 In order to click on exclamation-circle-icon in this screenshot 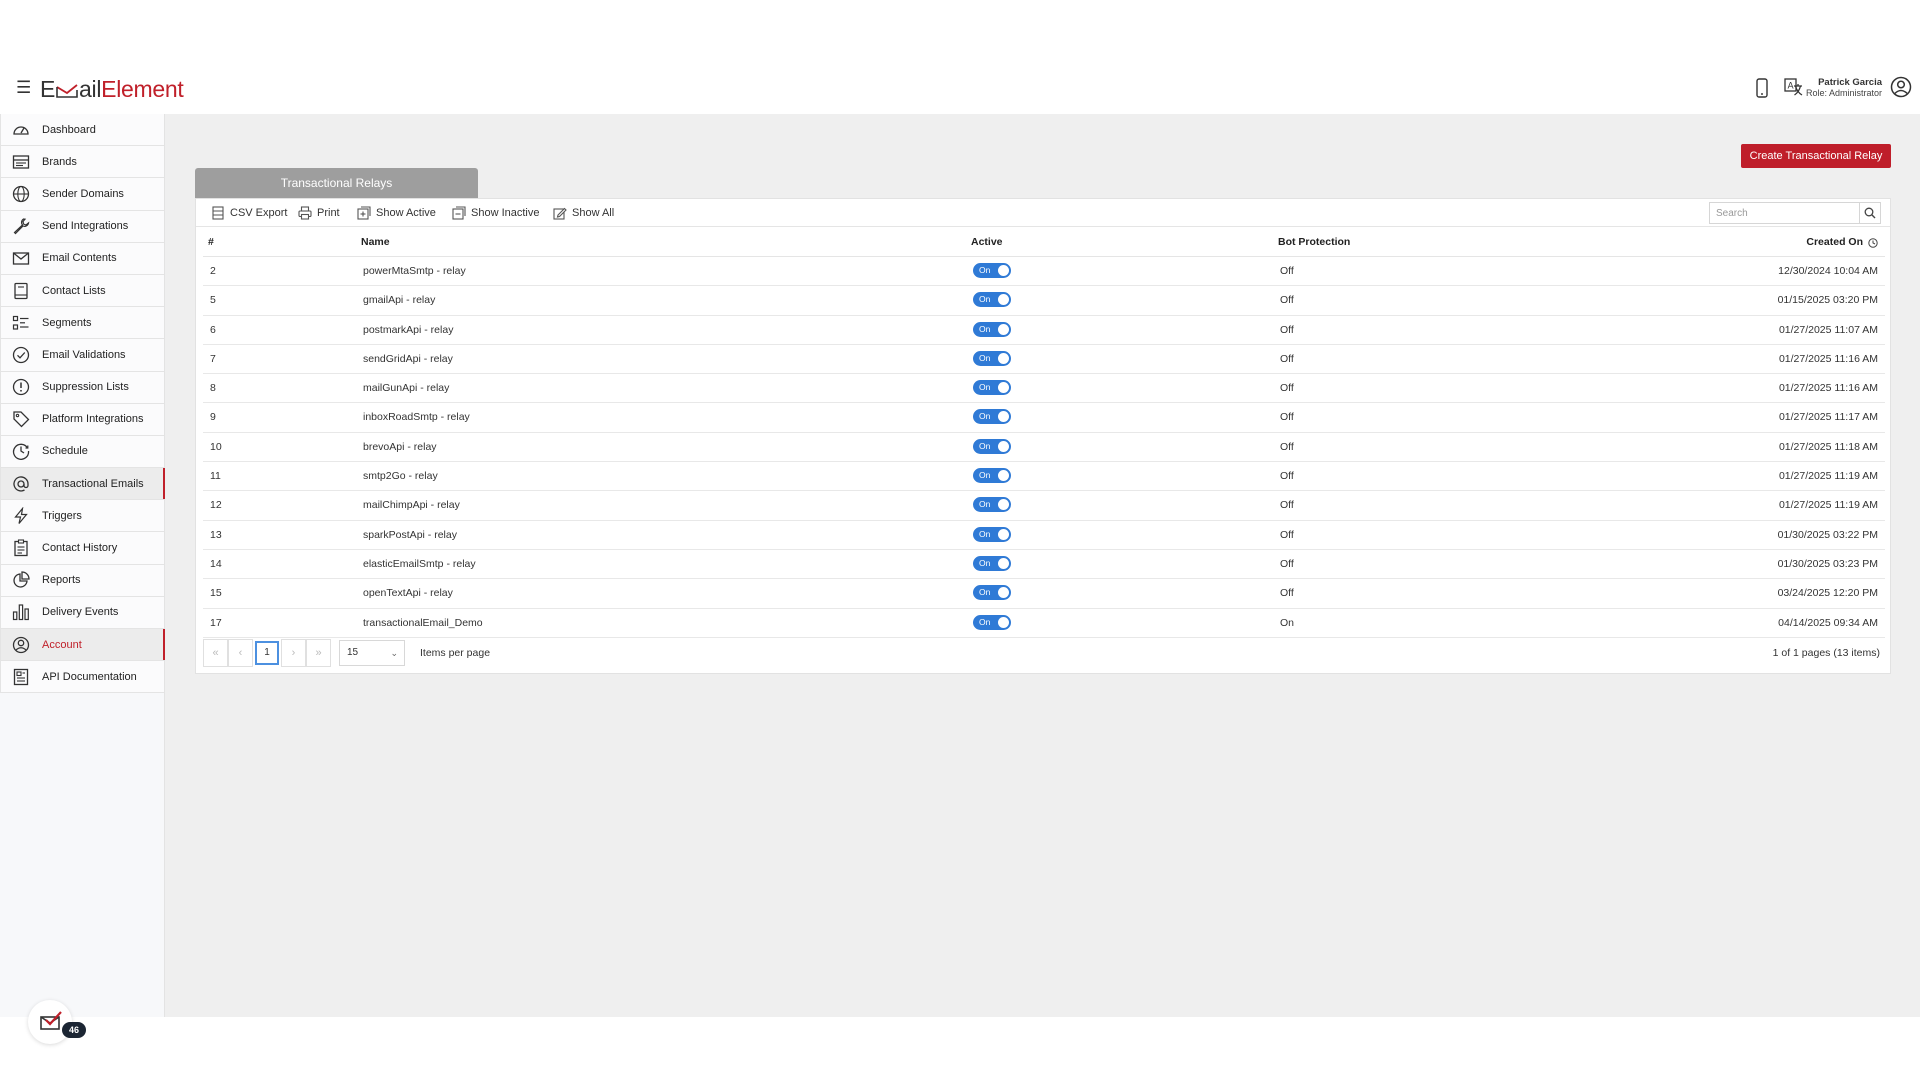, I will do `click(21, 387)`.